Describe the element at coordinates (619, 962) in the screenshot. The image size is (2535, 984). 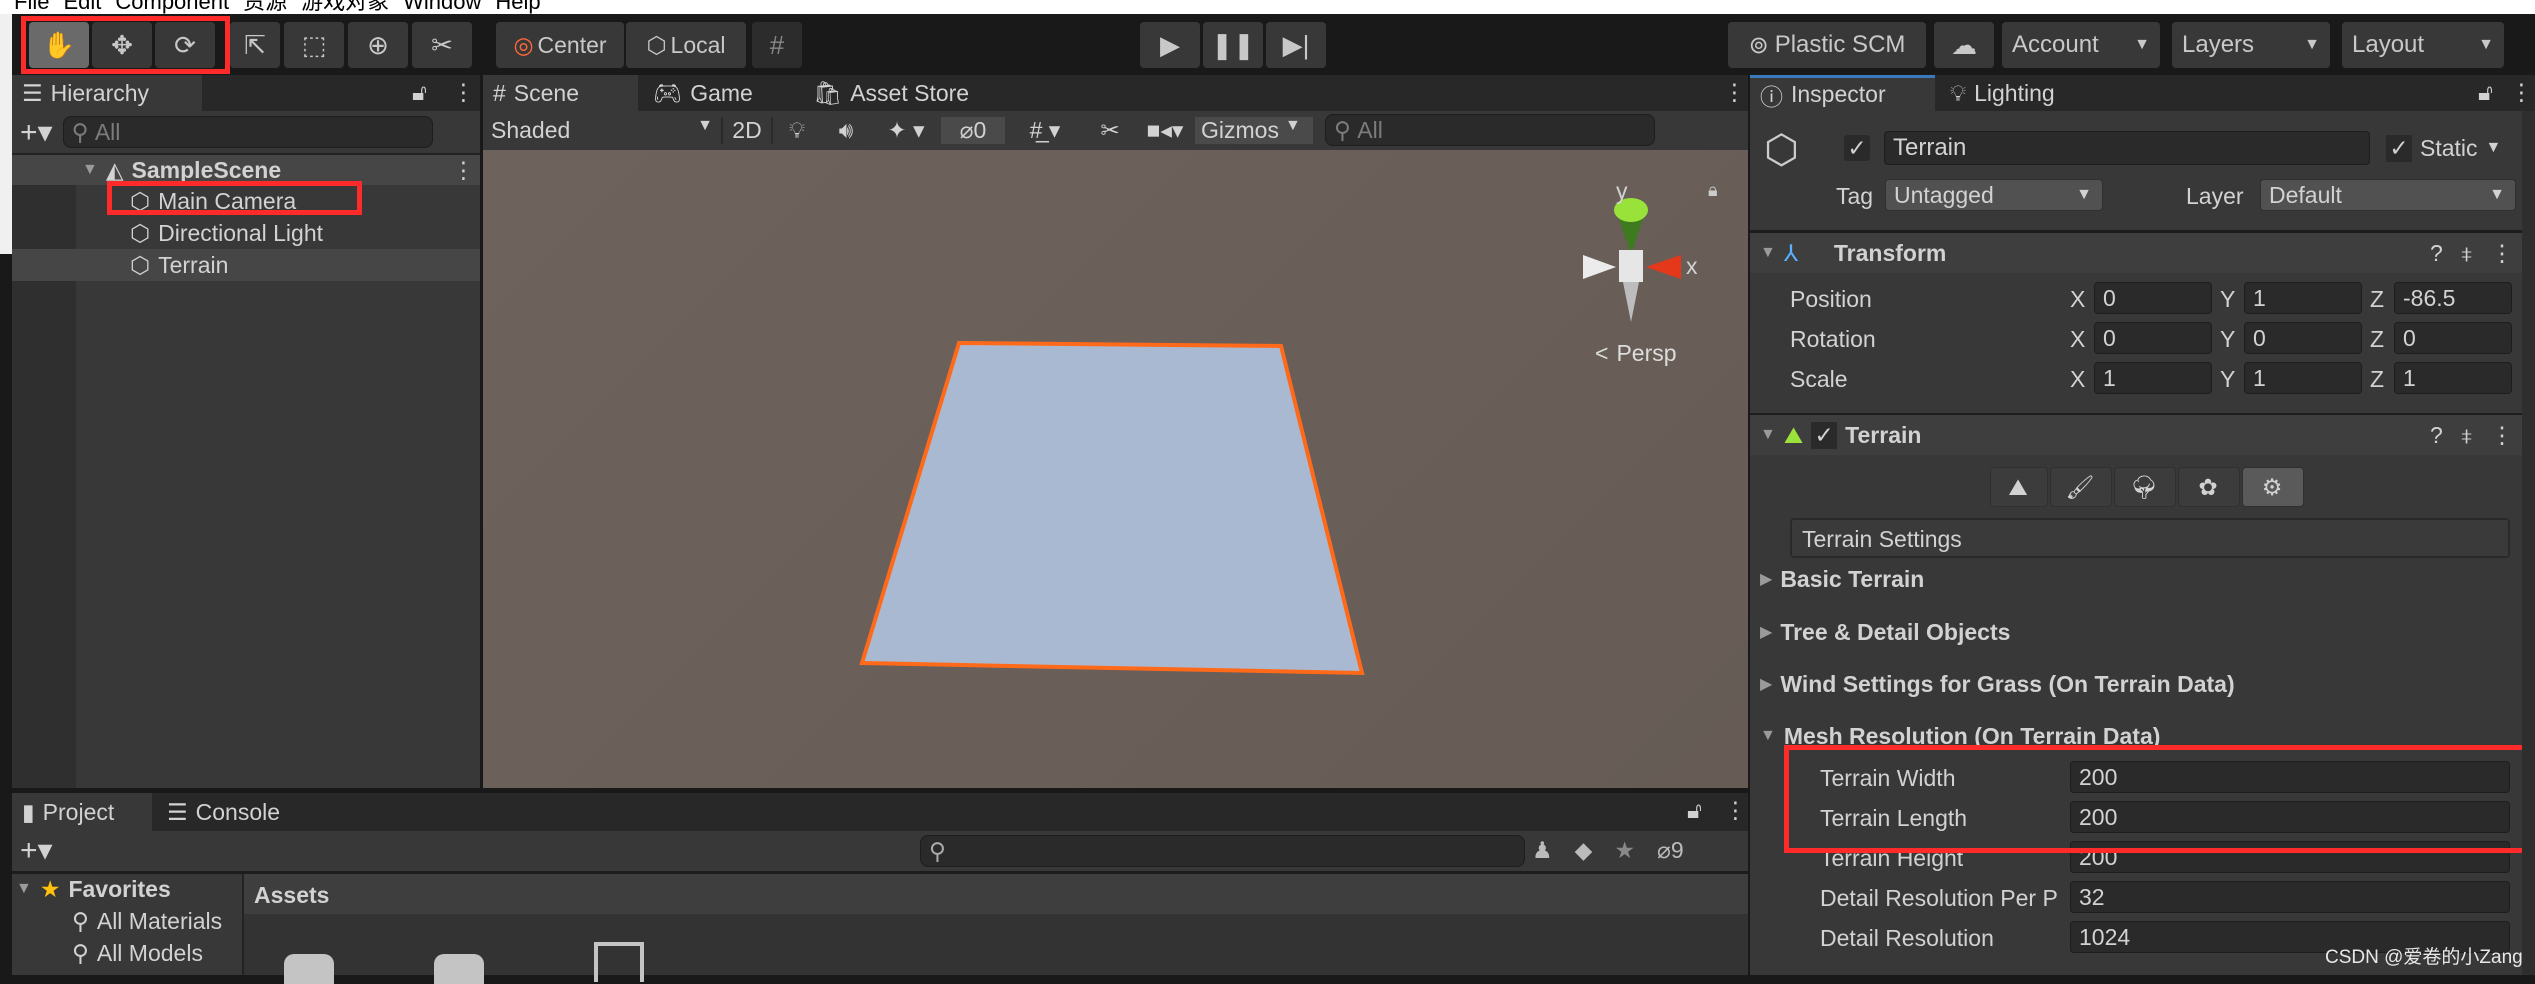
I see `file-icon` at that location.